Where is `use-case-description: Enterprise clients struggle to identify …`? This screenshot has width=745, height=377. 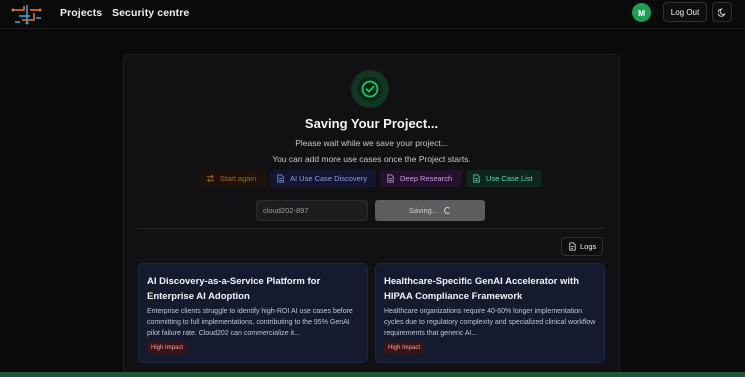 use-case-description: Enterprise clients struggle to identify … is located at coordinates (250, 322).